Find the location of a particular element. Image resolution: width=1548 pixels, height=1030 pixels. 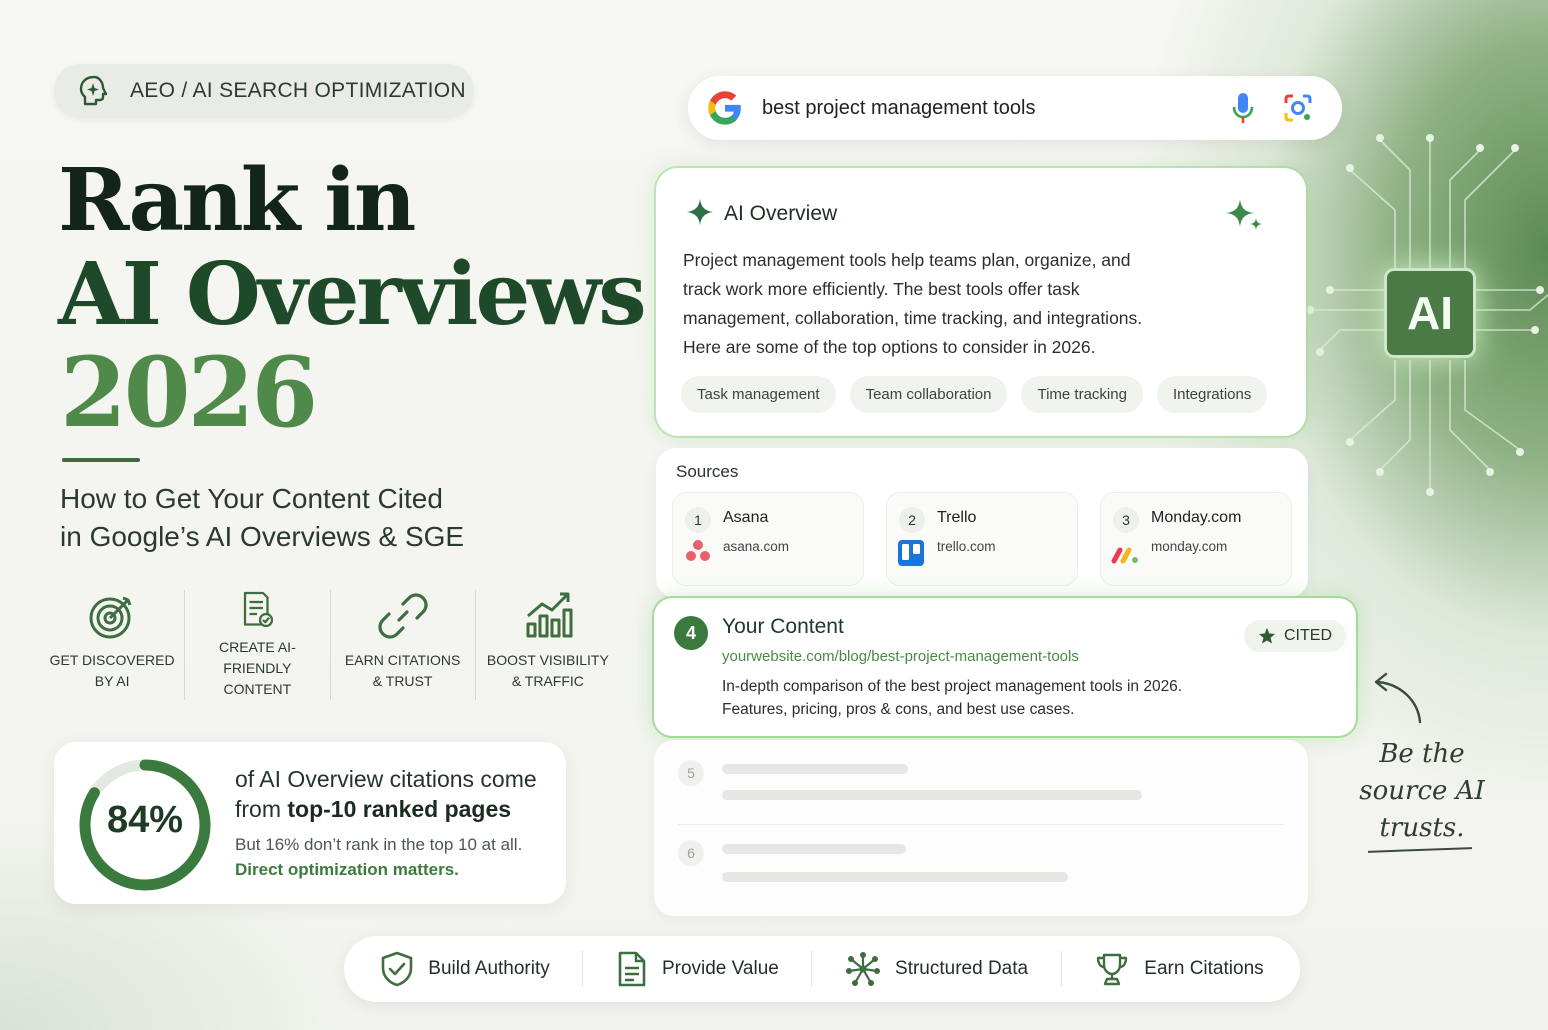

stat-percent: 84% is located at coordinates (145, 820).